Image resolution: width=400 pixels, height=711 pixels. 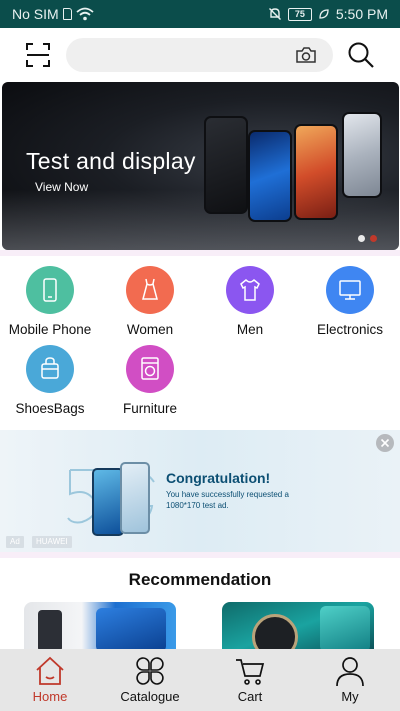 What do you see at coordinates (85, 14) in the screenshot?
I see `wifi-icon` at bounding box center [85, 14].